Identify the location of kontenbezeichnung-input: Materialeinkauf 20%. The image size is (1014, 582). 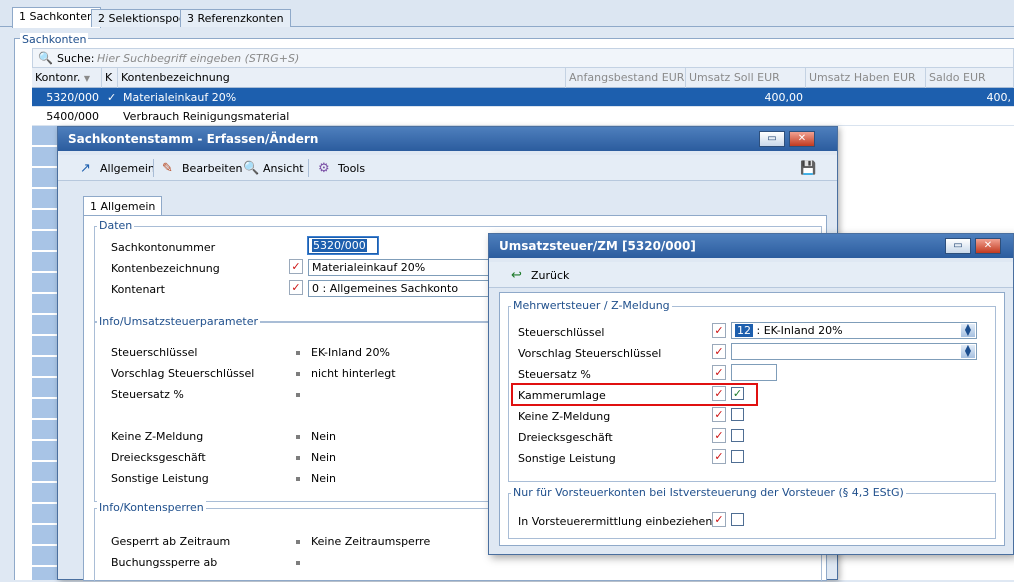
(408, 267).